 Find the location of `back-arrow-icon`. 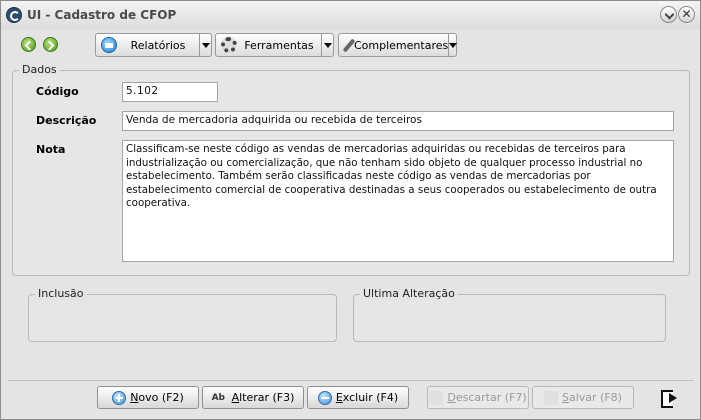

back-arrow-icon is located at coordinates (28, 44).